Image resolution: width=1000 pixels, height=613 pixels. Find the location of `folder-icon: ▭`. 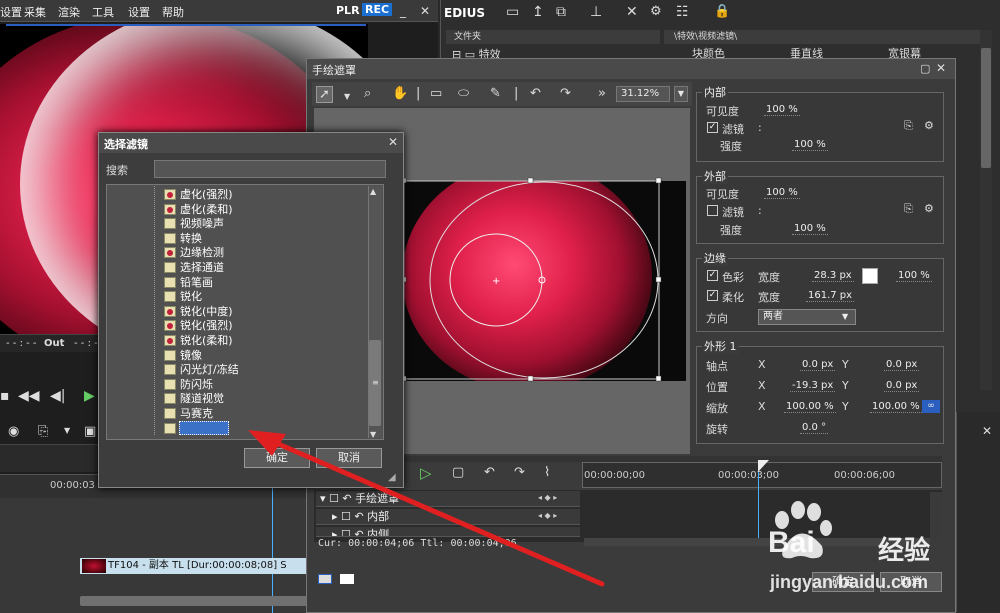

folder-icon: ▭ is located at coordinates (512, 12).